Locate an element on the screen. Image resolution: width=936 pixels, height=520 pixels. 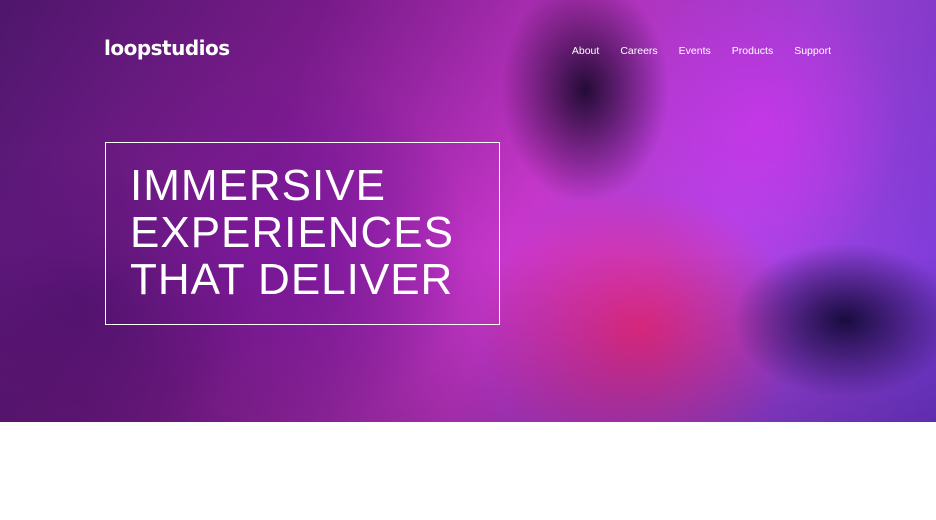
hero-headline-line: EXPERIENCES is located at coordinates (292, 232).